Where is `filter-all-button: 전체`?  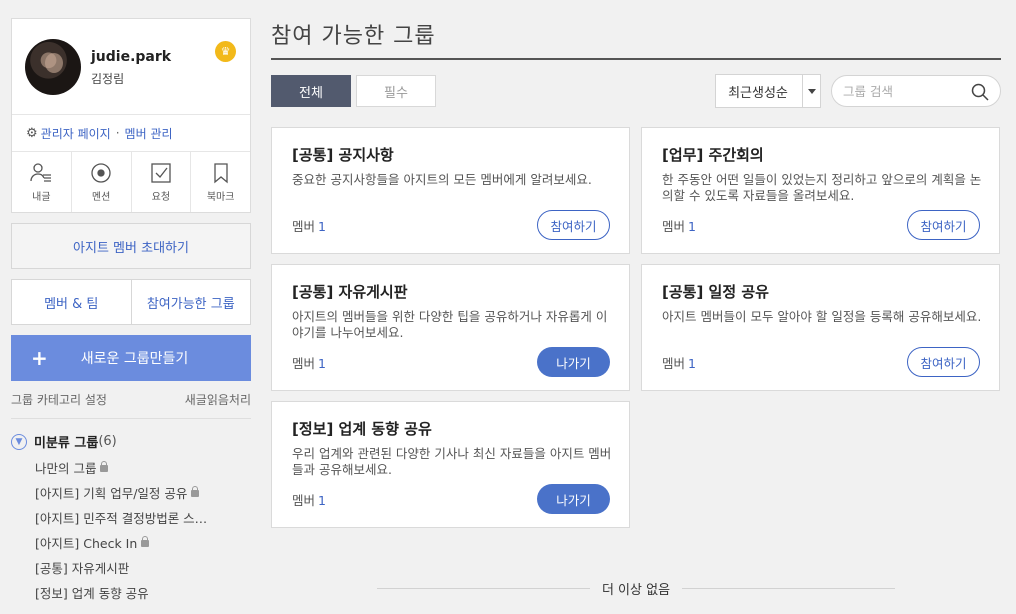 filter-all-button: 전체 is located at coordinates (311, 91).